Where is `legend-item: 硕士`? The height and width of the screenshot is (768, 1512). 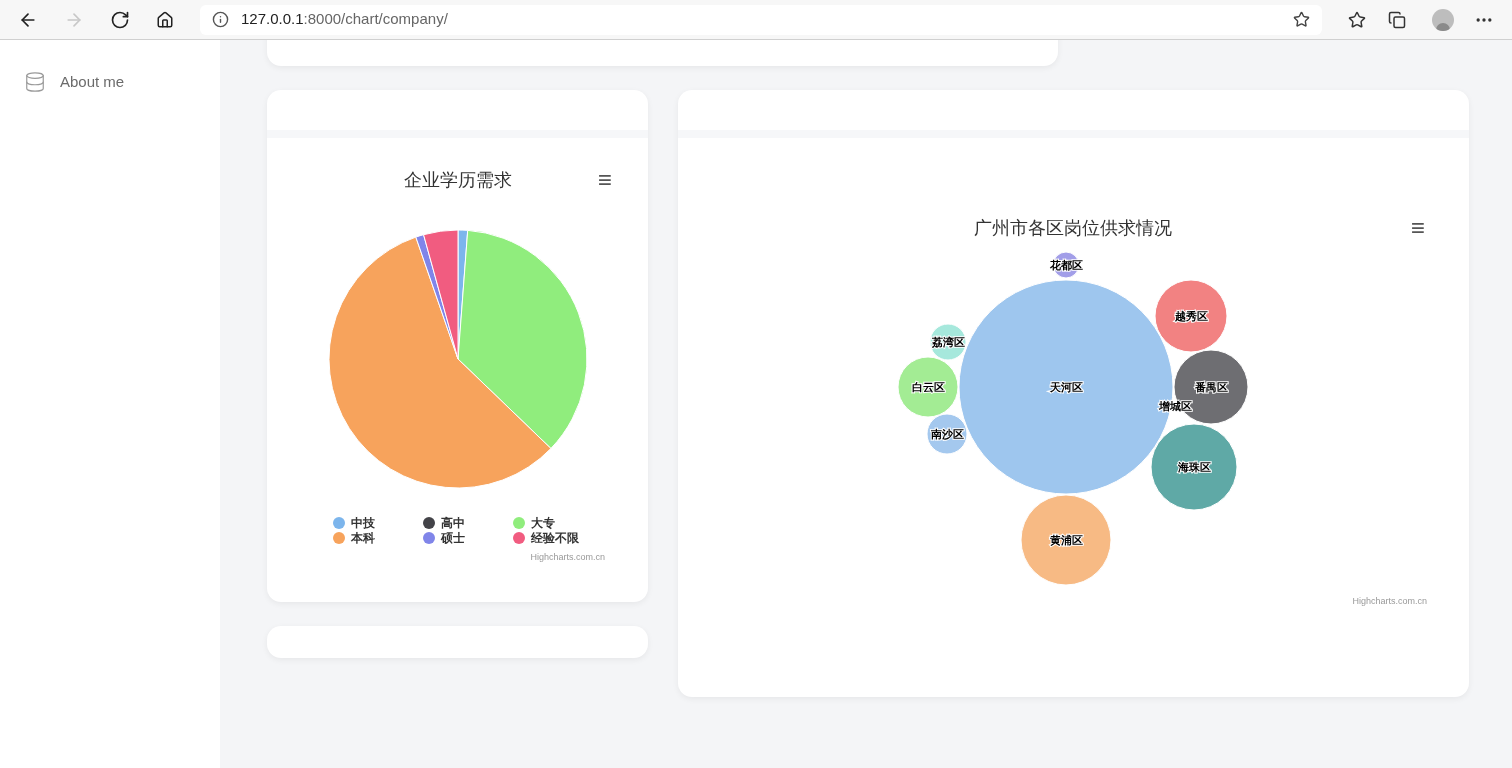
legend-item: 硕士 is located at coordinates (467, 538).